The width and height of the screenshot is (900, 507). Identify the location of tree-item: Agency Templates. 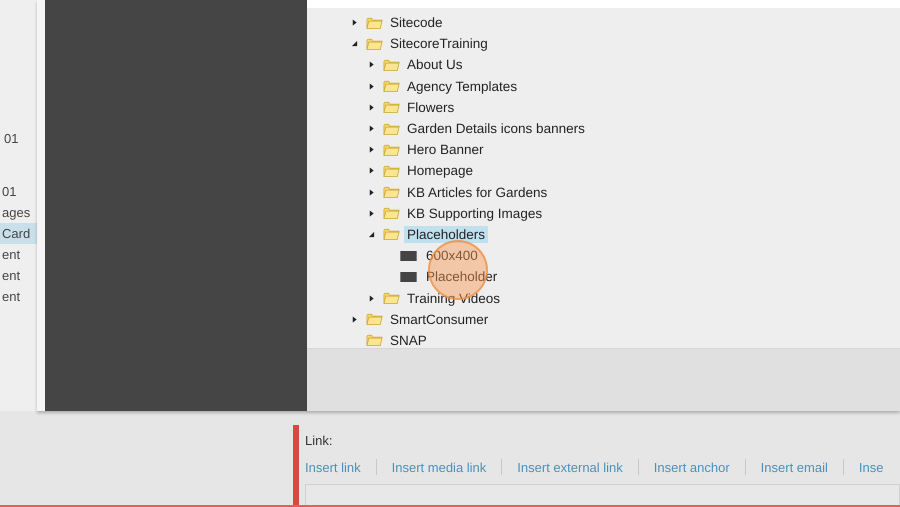
(462, 86).